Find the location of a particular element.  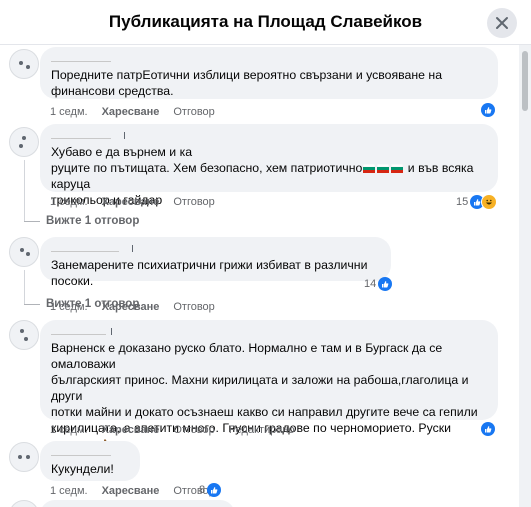

reaction-count: 8 is located at coordinates (202, 490).